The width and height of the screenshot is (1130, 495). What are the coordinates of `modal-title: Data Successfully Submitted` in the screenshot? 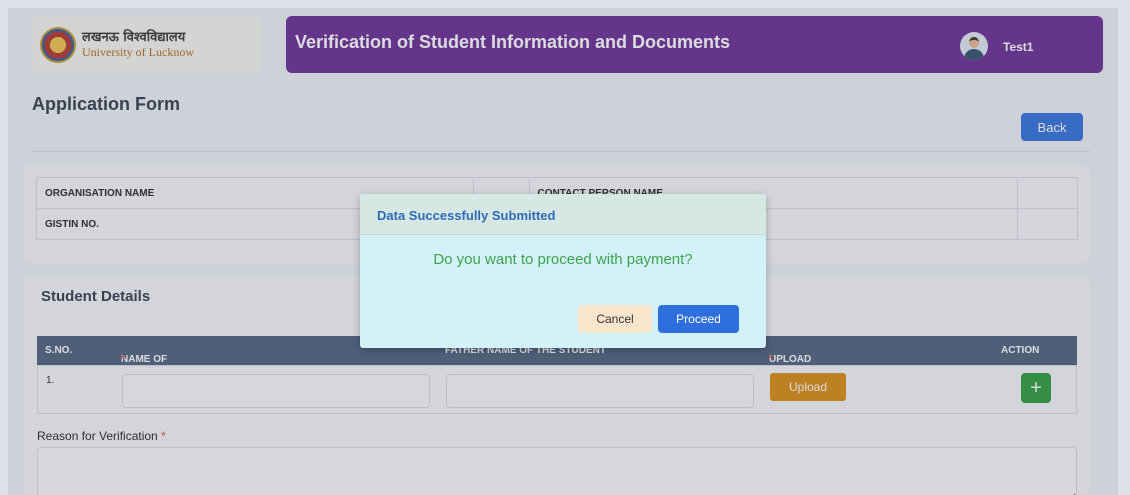 It's located at (466, 215).